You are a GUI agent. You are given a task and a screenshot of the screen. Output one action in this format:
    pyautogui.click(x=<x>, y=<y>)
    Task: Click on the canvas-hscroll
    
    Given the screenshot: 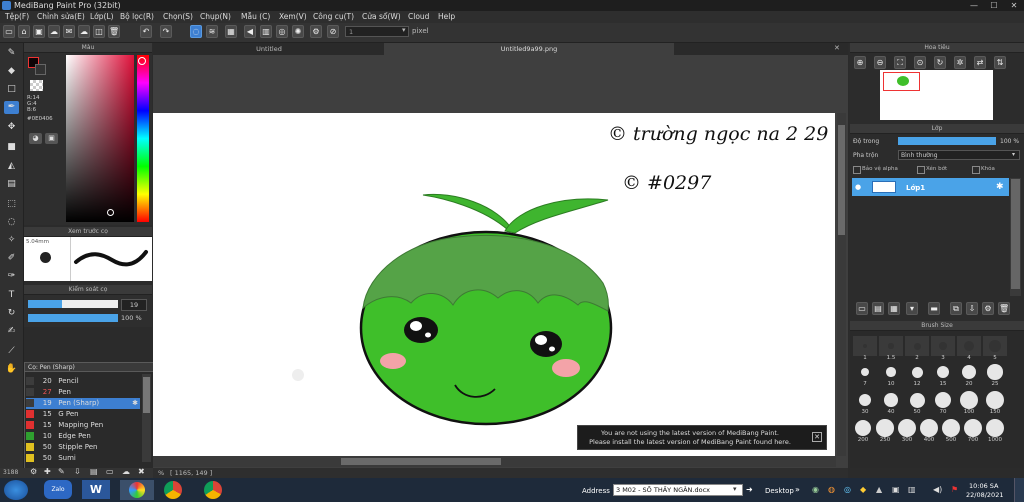 What is the action you would take?
    pyautogui.click(x=494, y=461)
    